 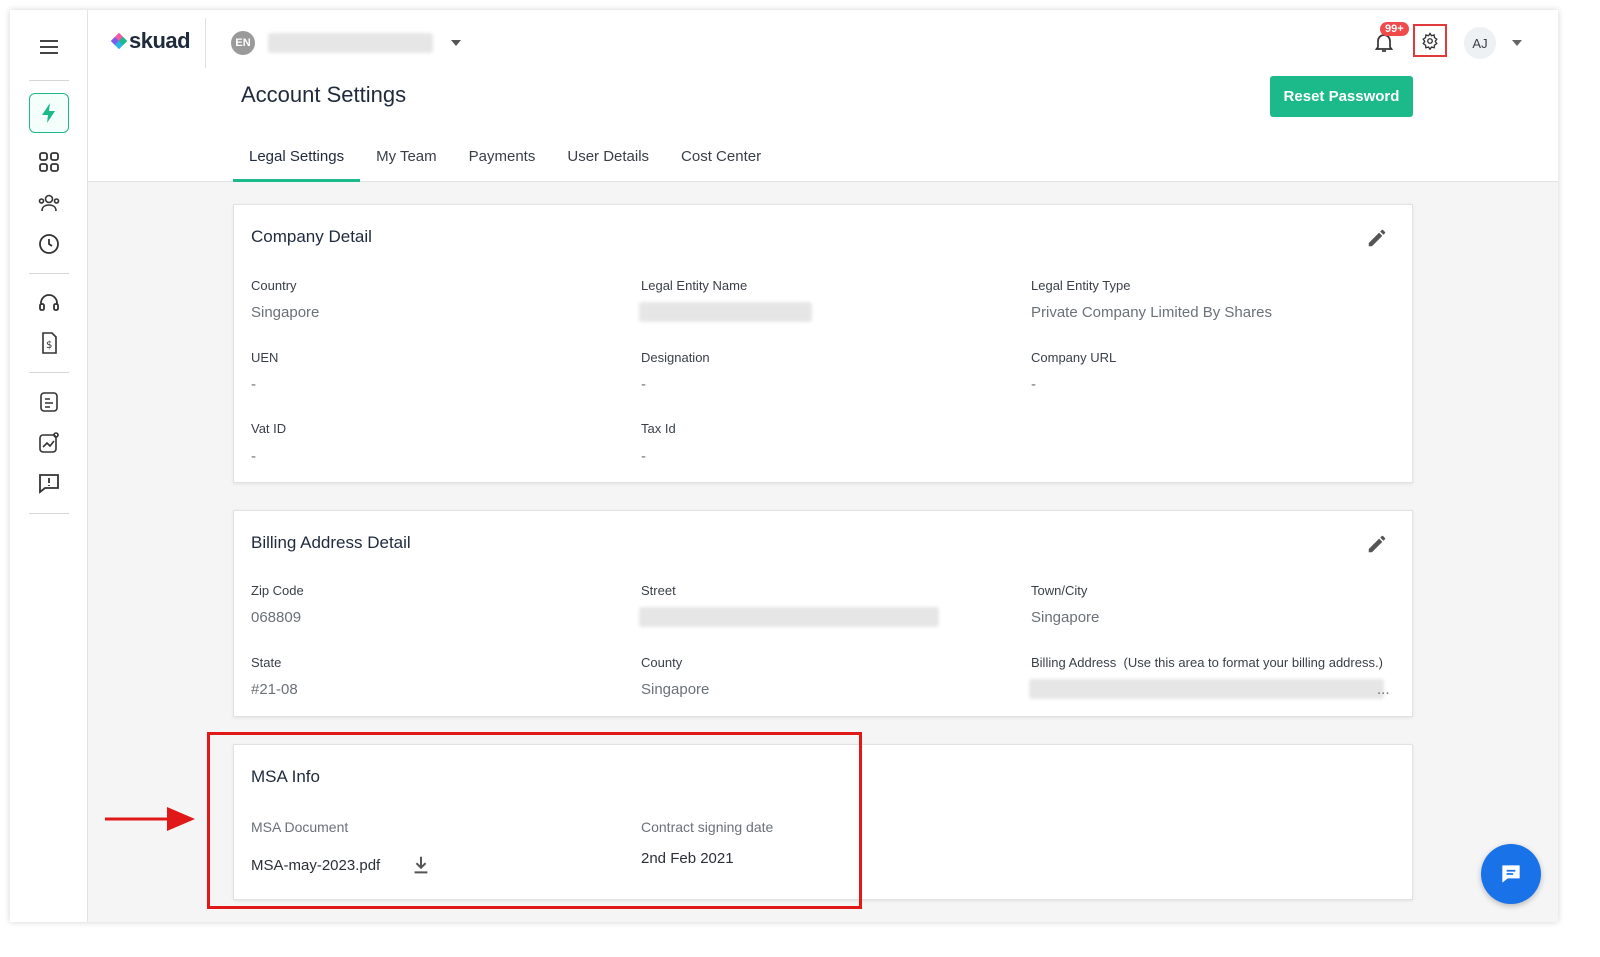 I want to click on sidebar: $, so click(x=49, y=466).